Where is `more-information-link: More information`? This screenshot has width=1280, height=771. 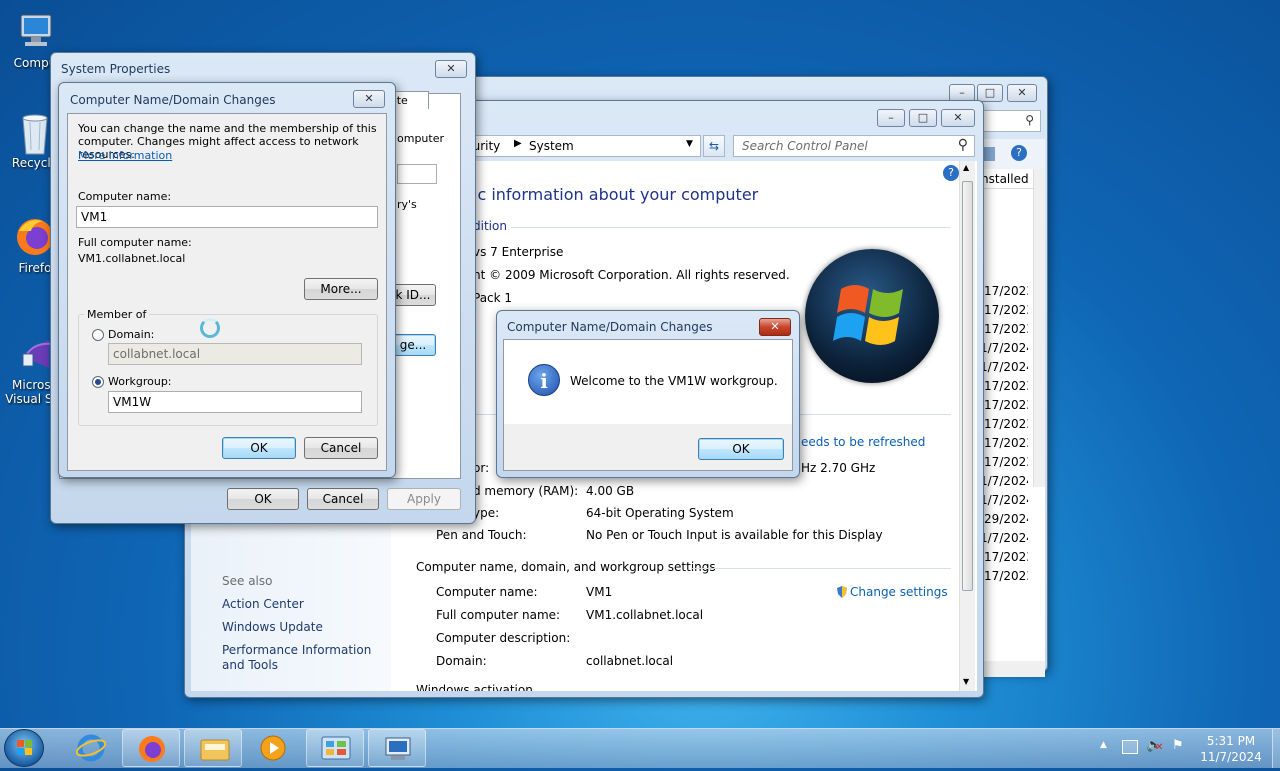 more-information-link: More information is located at coordinates (125, 155).